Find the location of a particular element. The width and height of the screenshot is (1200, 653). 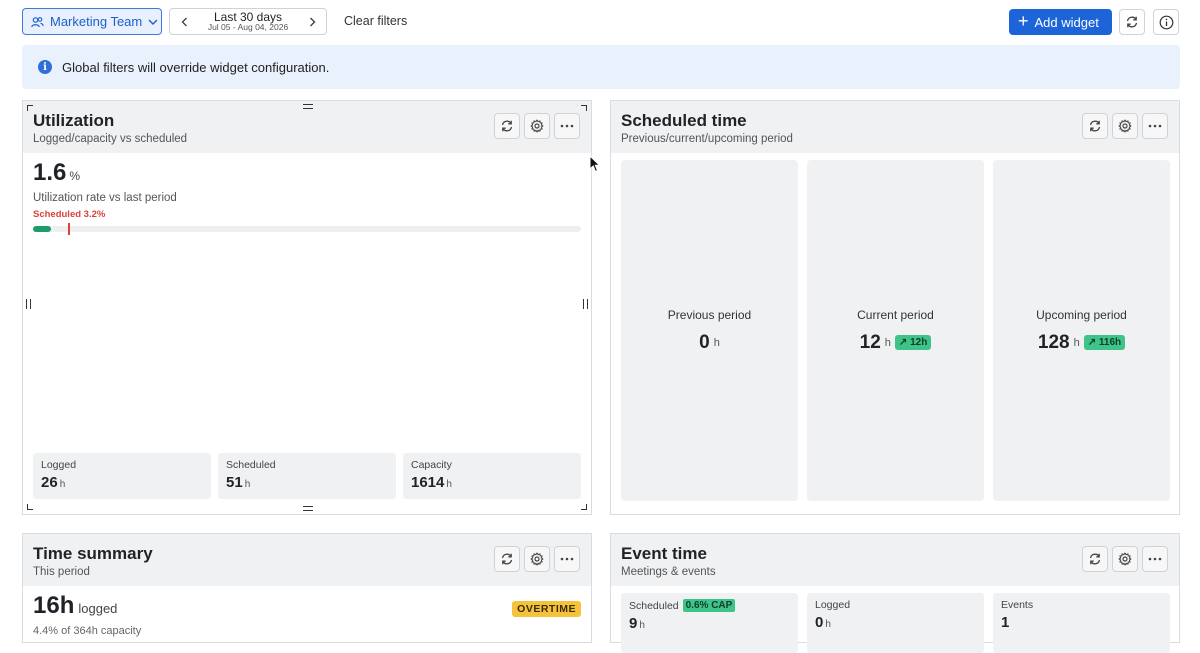

widget-body: Scheduled 0.6% CAP 9h Logged 0h Events 1 is located at coordinates (895, 619).